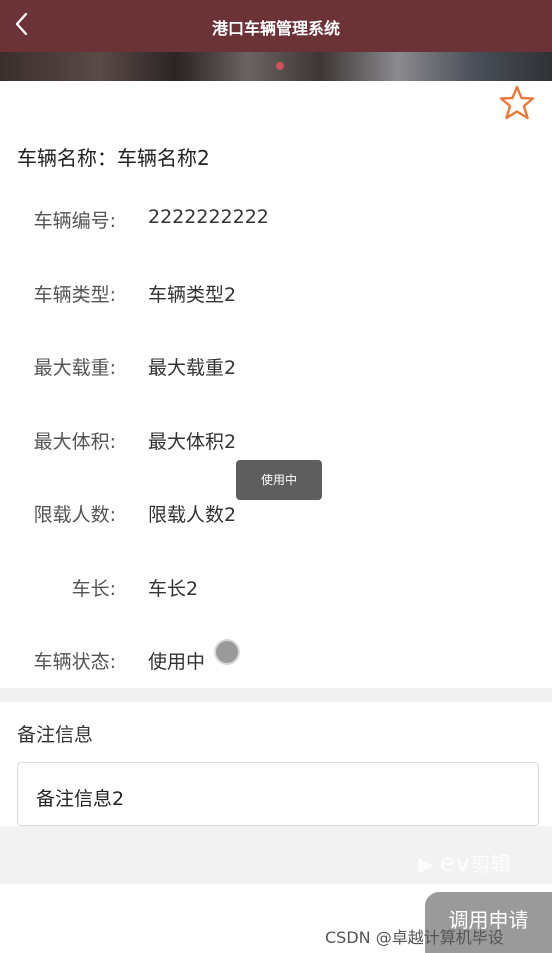 This screenshot has height=953, width=552. Describe the element at coordinates (276, 589) in the screenshot. I see `field-row-captain: 车长: 车长2` at that location.